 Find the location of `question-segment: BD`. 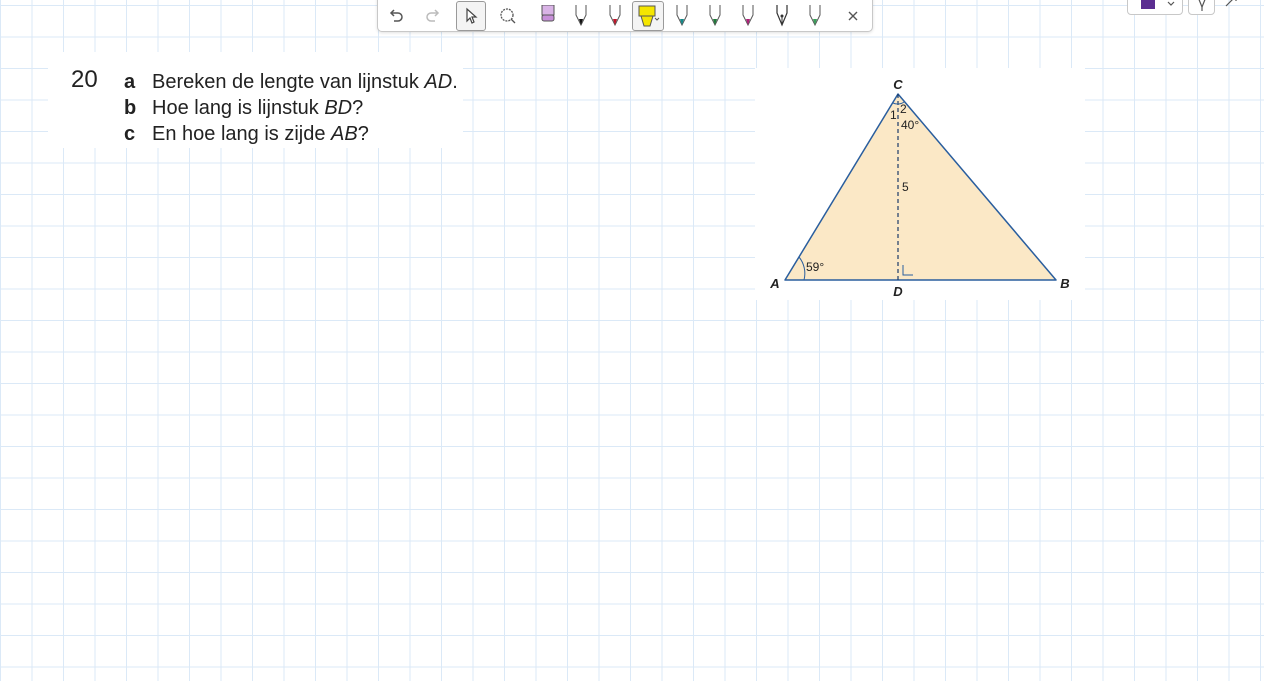

question-segment: BD is located at coordinates (338, 108).